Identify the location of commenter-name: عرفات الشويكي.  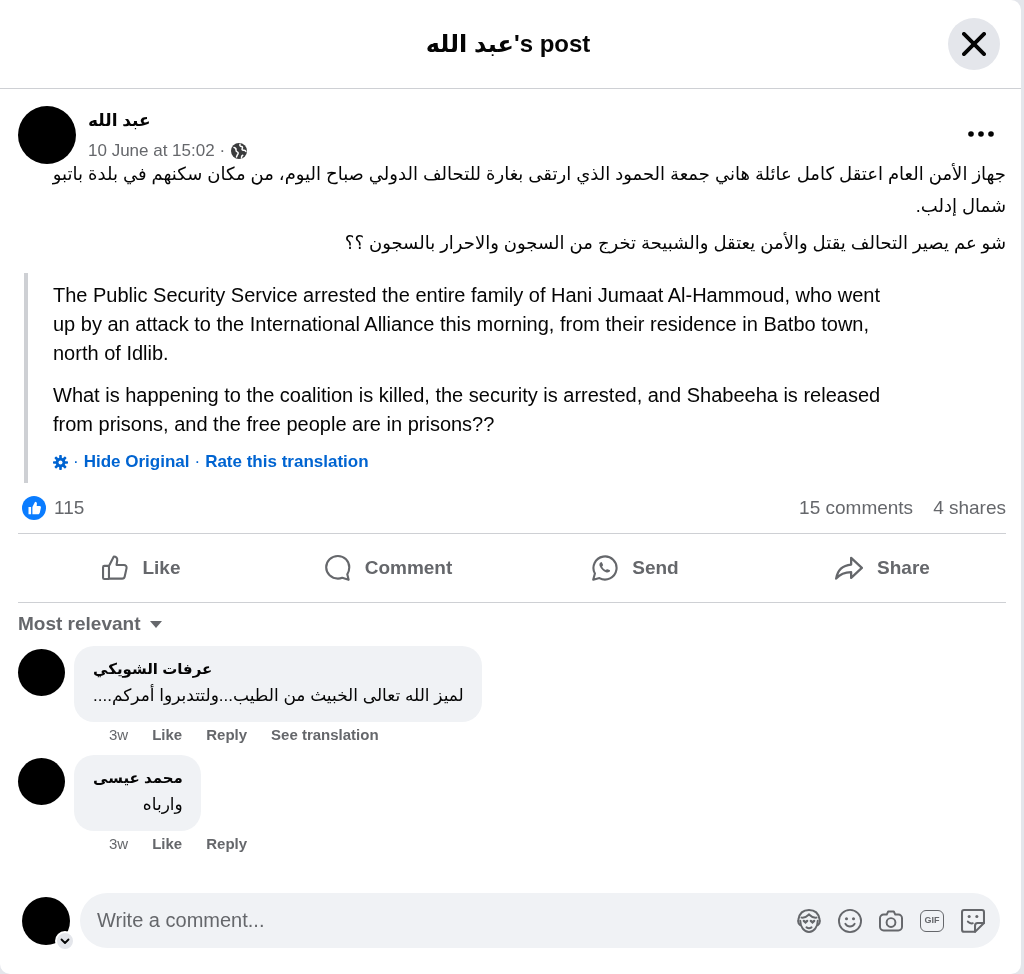
(278, 669).